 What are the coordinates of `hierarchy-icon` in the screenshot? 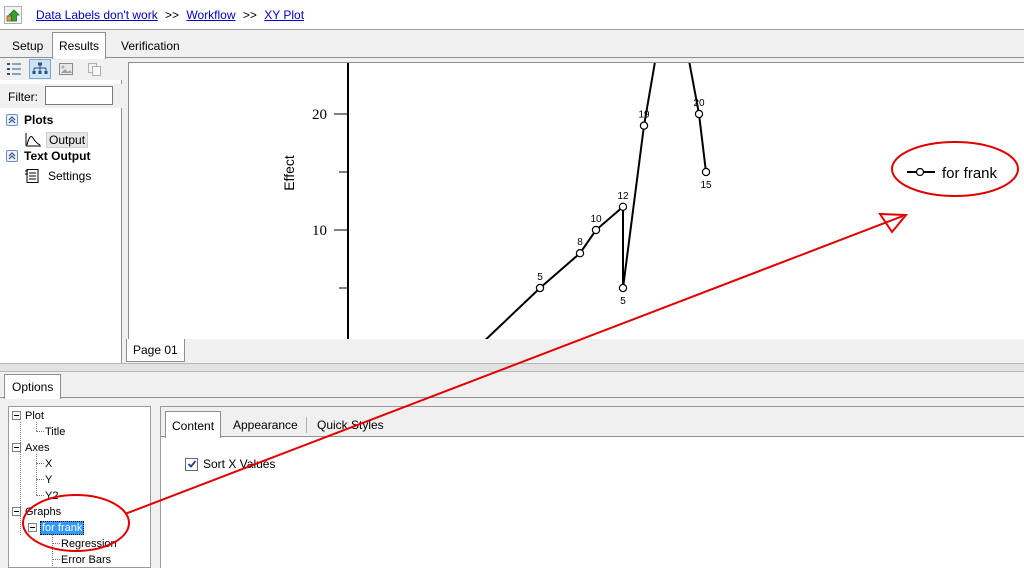 It's located at (40, 68).